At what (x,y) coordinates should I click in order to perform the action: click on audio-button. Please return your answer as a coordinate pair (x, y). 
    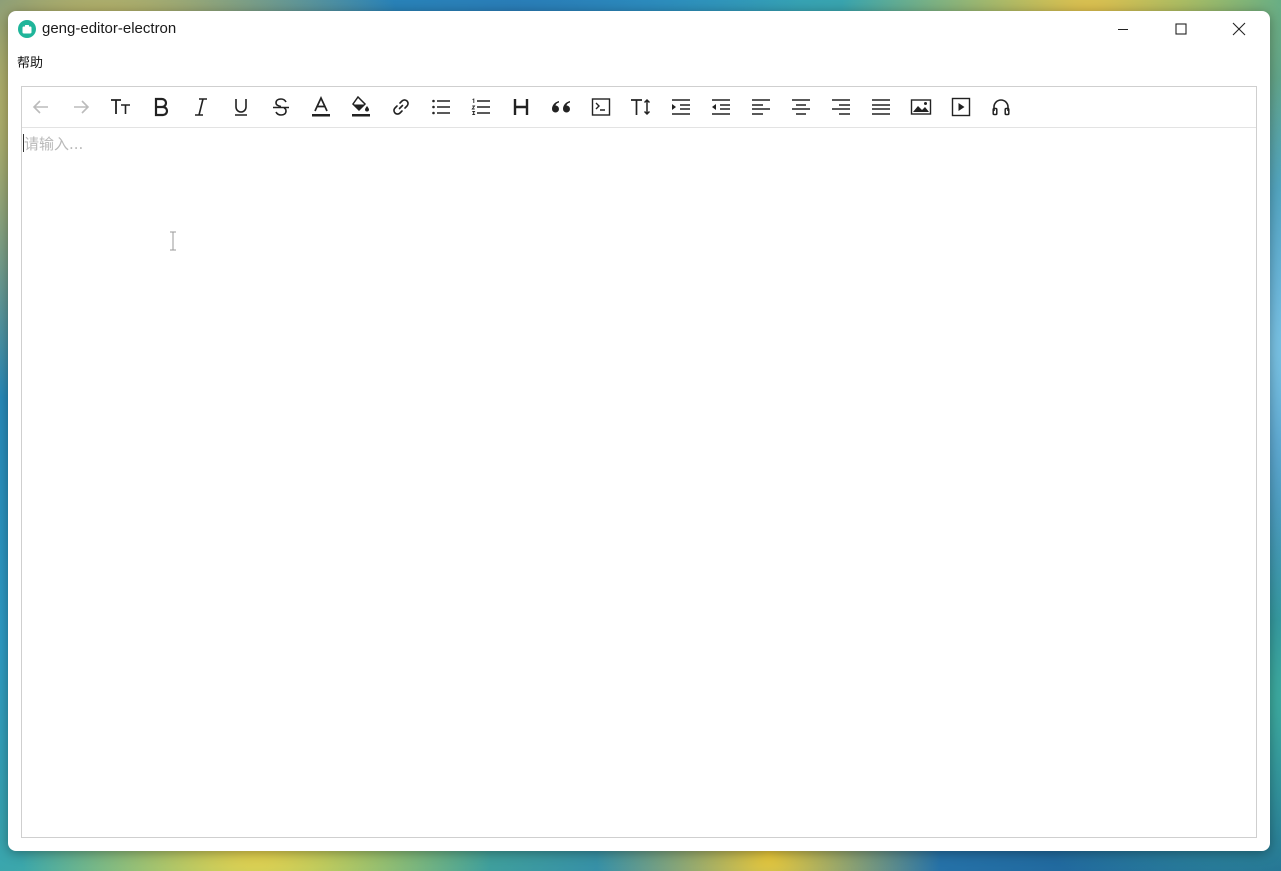
    Looking at the image, I should click on (1001, 107).